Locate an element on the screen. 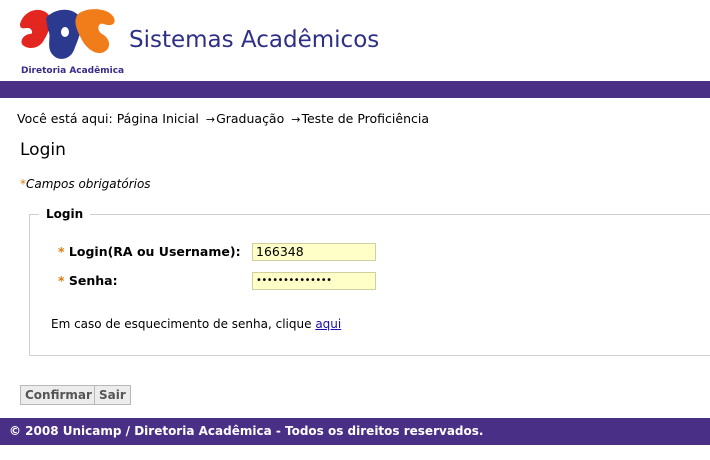 This screenshot has height=460, width=710. required-text: Campos obrigatórios is located at coordinates (88, 184).